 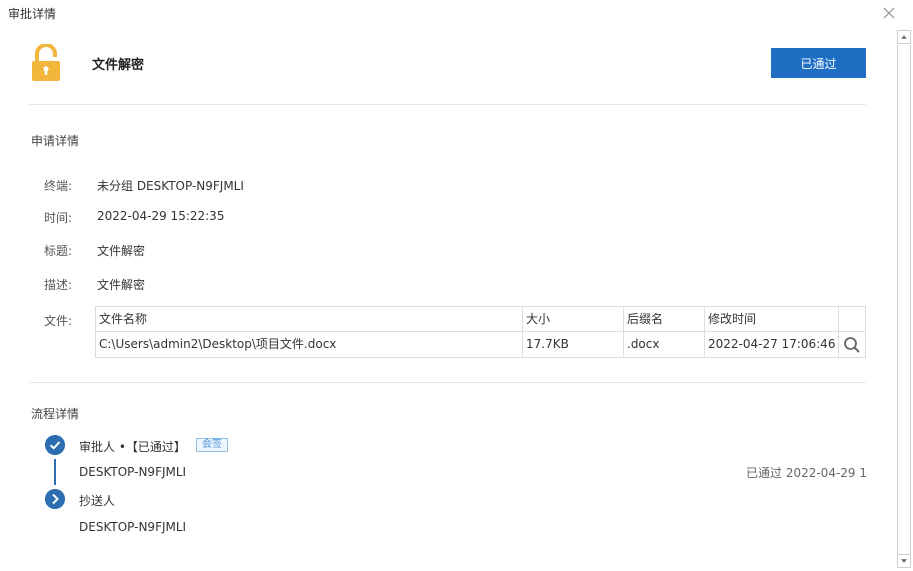 I want to click on cc-person-name: DESKTOP-N9FJMLI, so click(x=133, y=527).